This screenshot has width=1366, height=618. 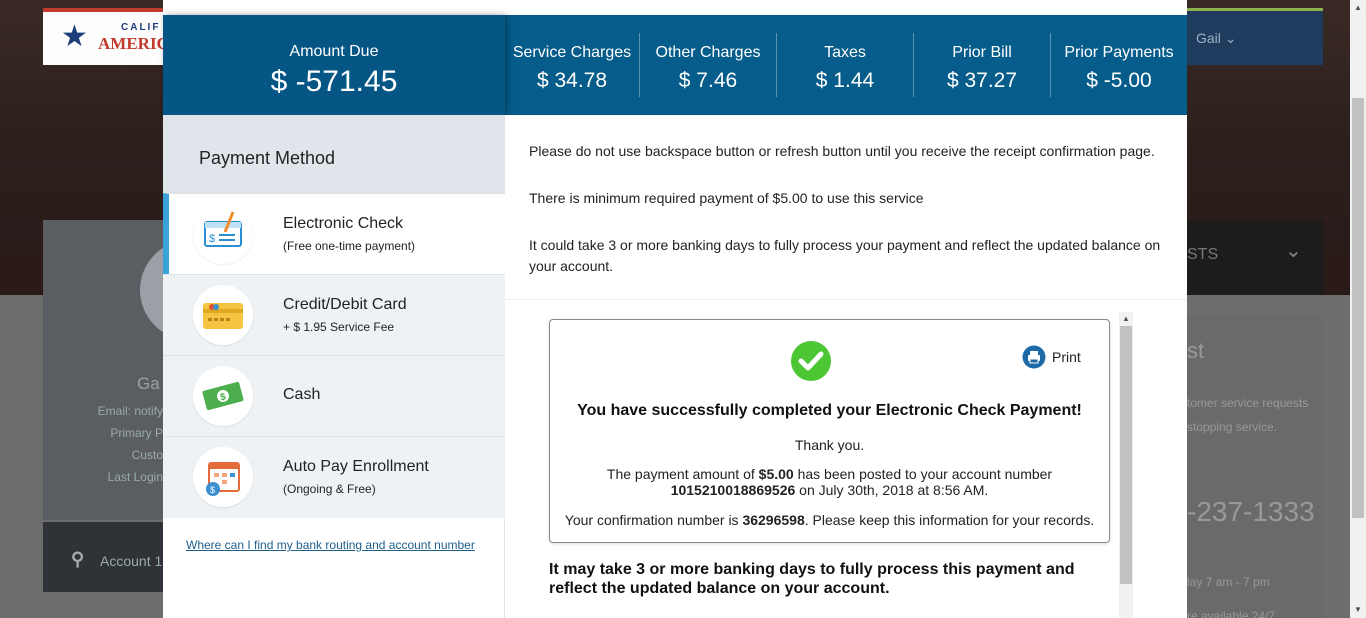 What do you see at coordinates (682, 474) in the screenshot?
I see `posted-prefix: The payment amount of` at bounding box center [682, 474].